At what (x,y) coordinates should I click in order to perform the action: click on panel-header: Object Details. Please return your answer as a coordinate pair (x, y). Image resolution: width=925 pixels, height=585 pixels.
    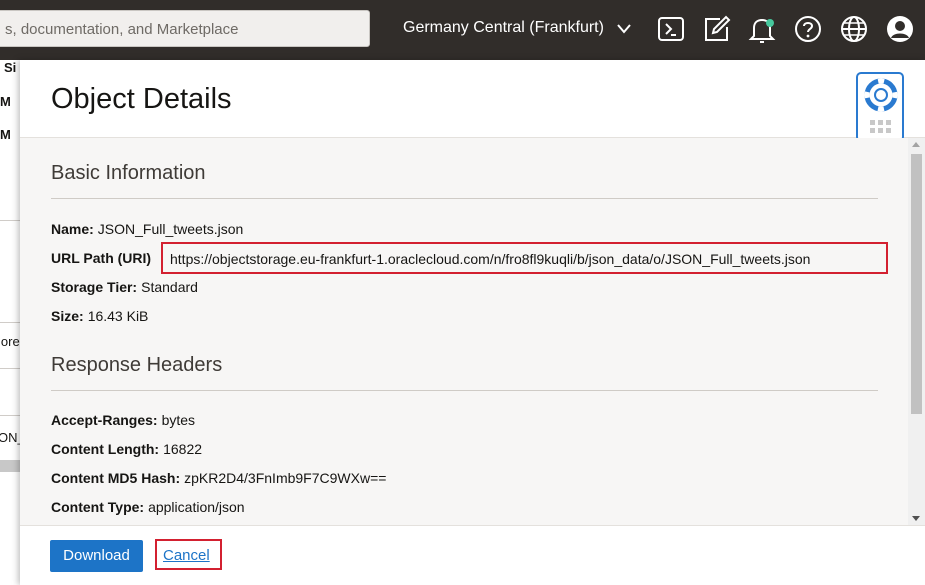
    Looking at the image, I should click on (472, 99).